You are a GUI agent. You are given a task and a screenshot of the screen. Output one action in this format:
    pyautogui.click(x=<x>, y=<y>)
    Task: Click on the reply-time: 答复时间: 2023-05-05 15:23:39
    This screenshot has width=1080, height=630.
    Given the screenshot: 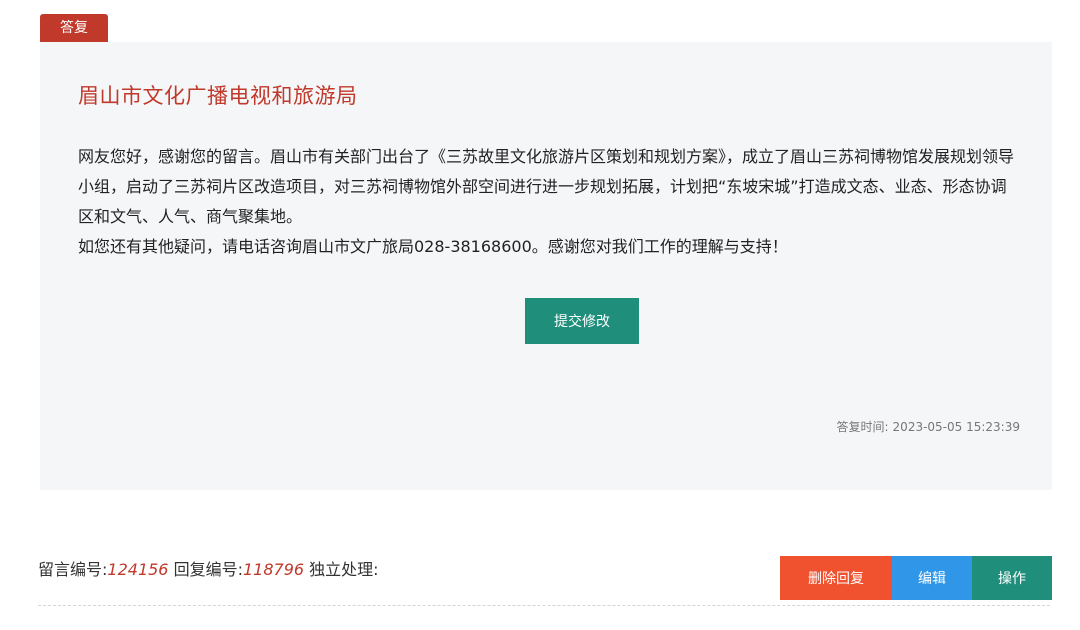 What is the action you would take?
    pyautogui.click(x=929, y=426)
    